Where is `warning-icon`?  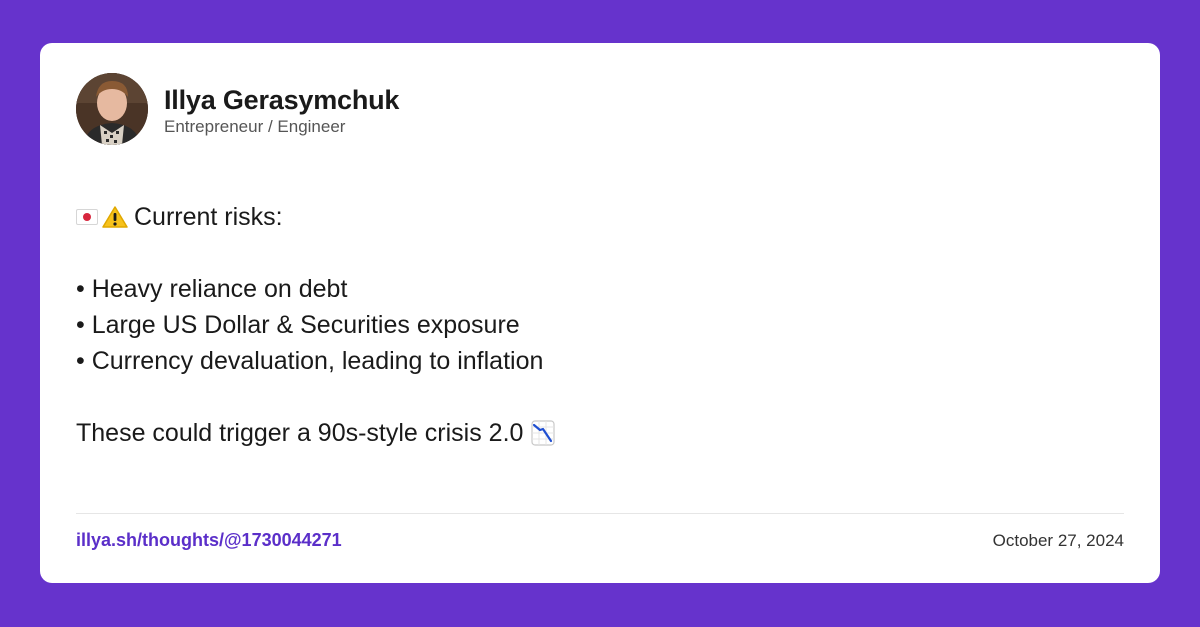
warning-icon is located at coordinates (115, 217).